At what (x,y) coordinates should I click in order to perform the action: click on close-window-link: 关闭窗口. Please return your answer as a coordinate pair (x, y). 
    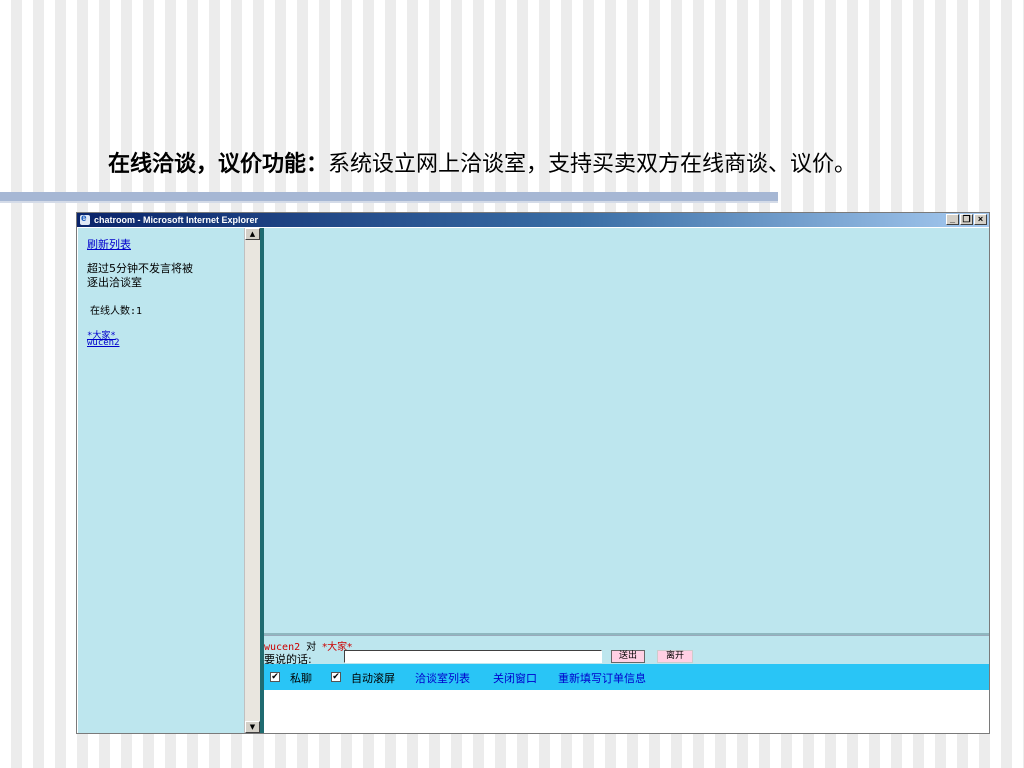
    Looking at the image, I should click on (515, 678).